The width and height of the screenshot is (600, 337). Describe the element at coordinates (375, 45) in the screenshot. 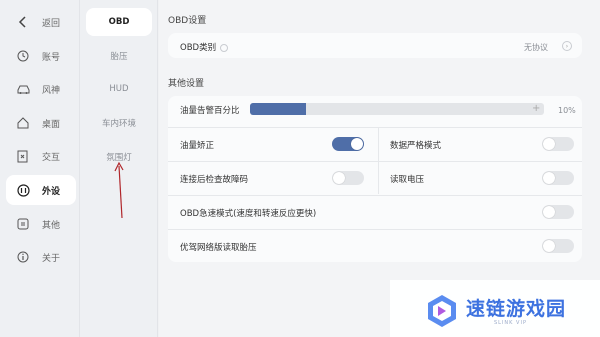

I see `obd-type-row` at that location.